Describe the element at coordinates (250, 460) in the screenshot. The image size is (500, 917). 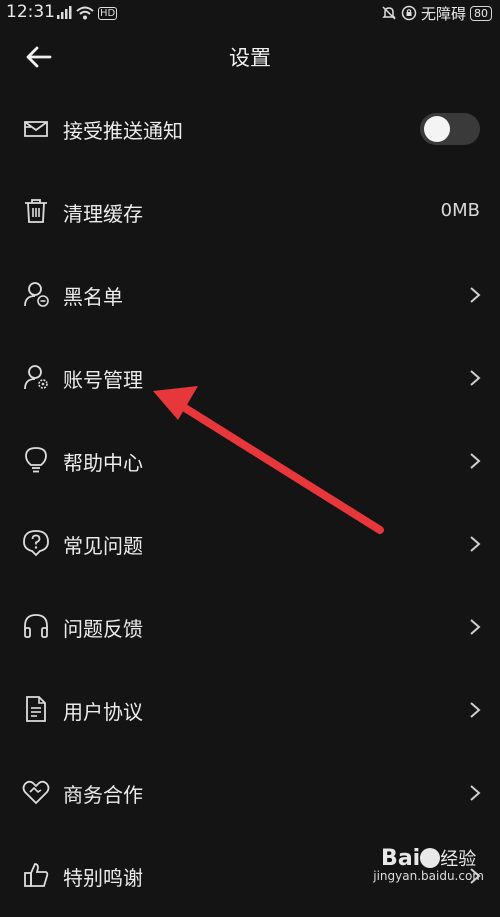
I see `settings-row-help-center: 帮助中心` at that location.